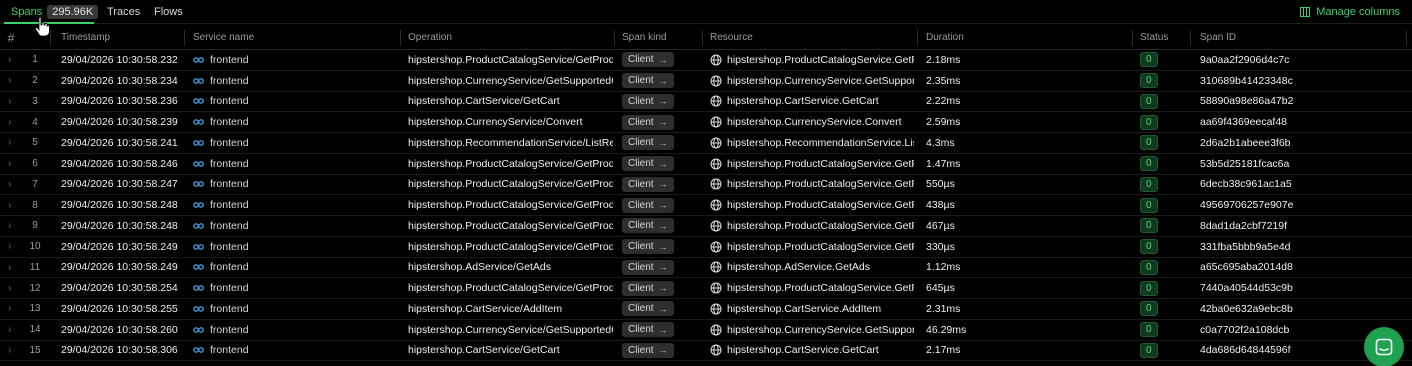 The image size is (1412, 366). What do you see at coordinates (662, 37) in the screenshot?
I see `header-span-kind: Span kind` at bounding box center [662, 37].